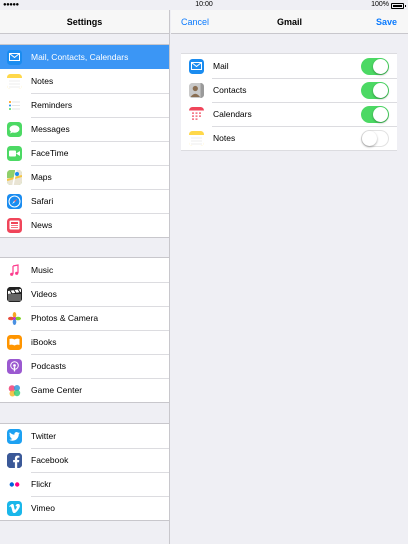 The image size is (408, 544). I want to click on cancel-button: Cancel, so click(195, 22).